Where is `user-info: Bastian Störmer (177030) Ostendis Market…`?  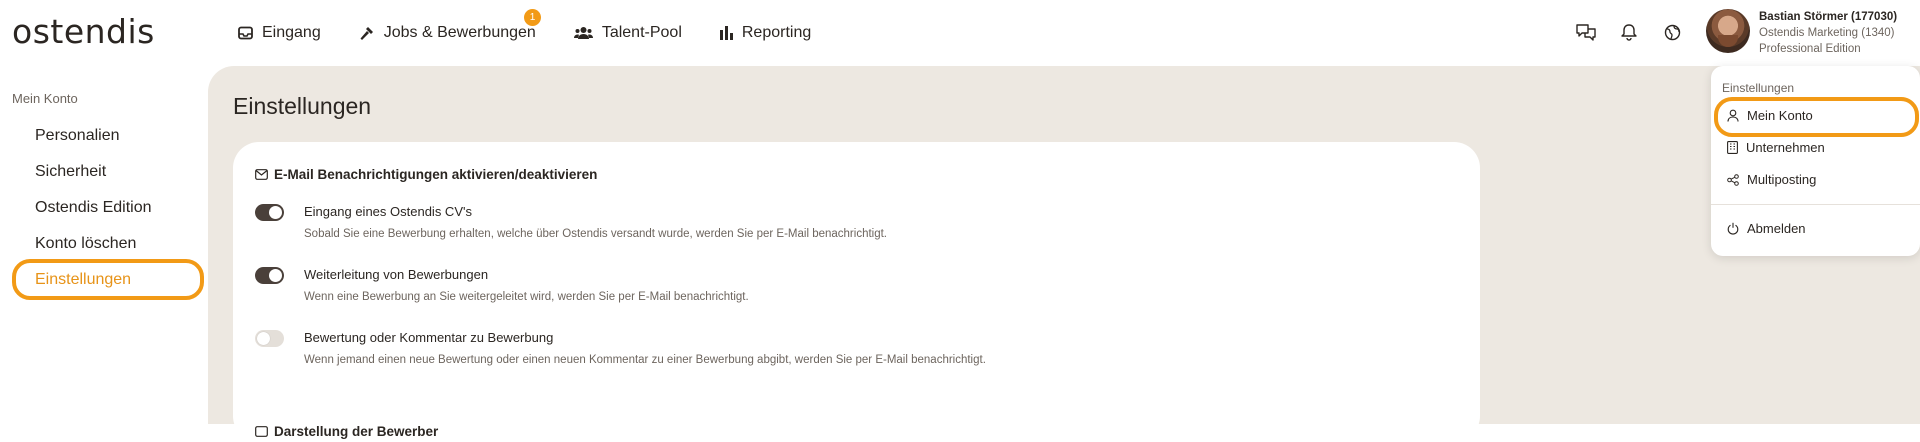
user-info: Bastian Störmer (177030) Ostendis Market… is located at coordinates (1828, 33).